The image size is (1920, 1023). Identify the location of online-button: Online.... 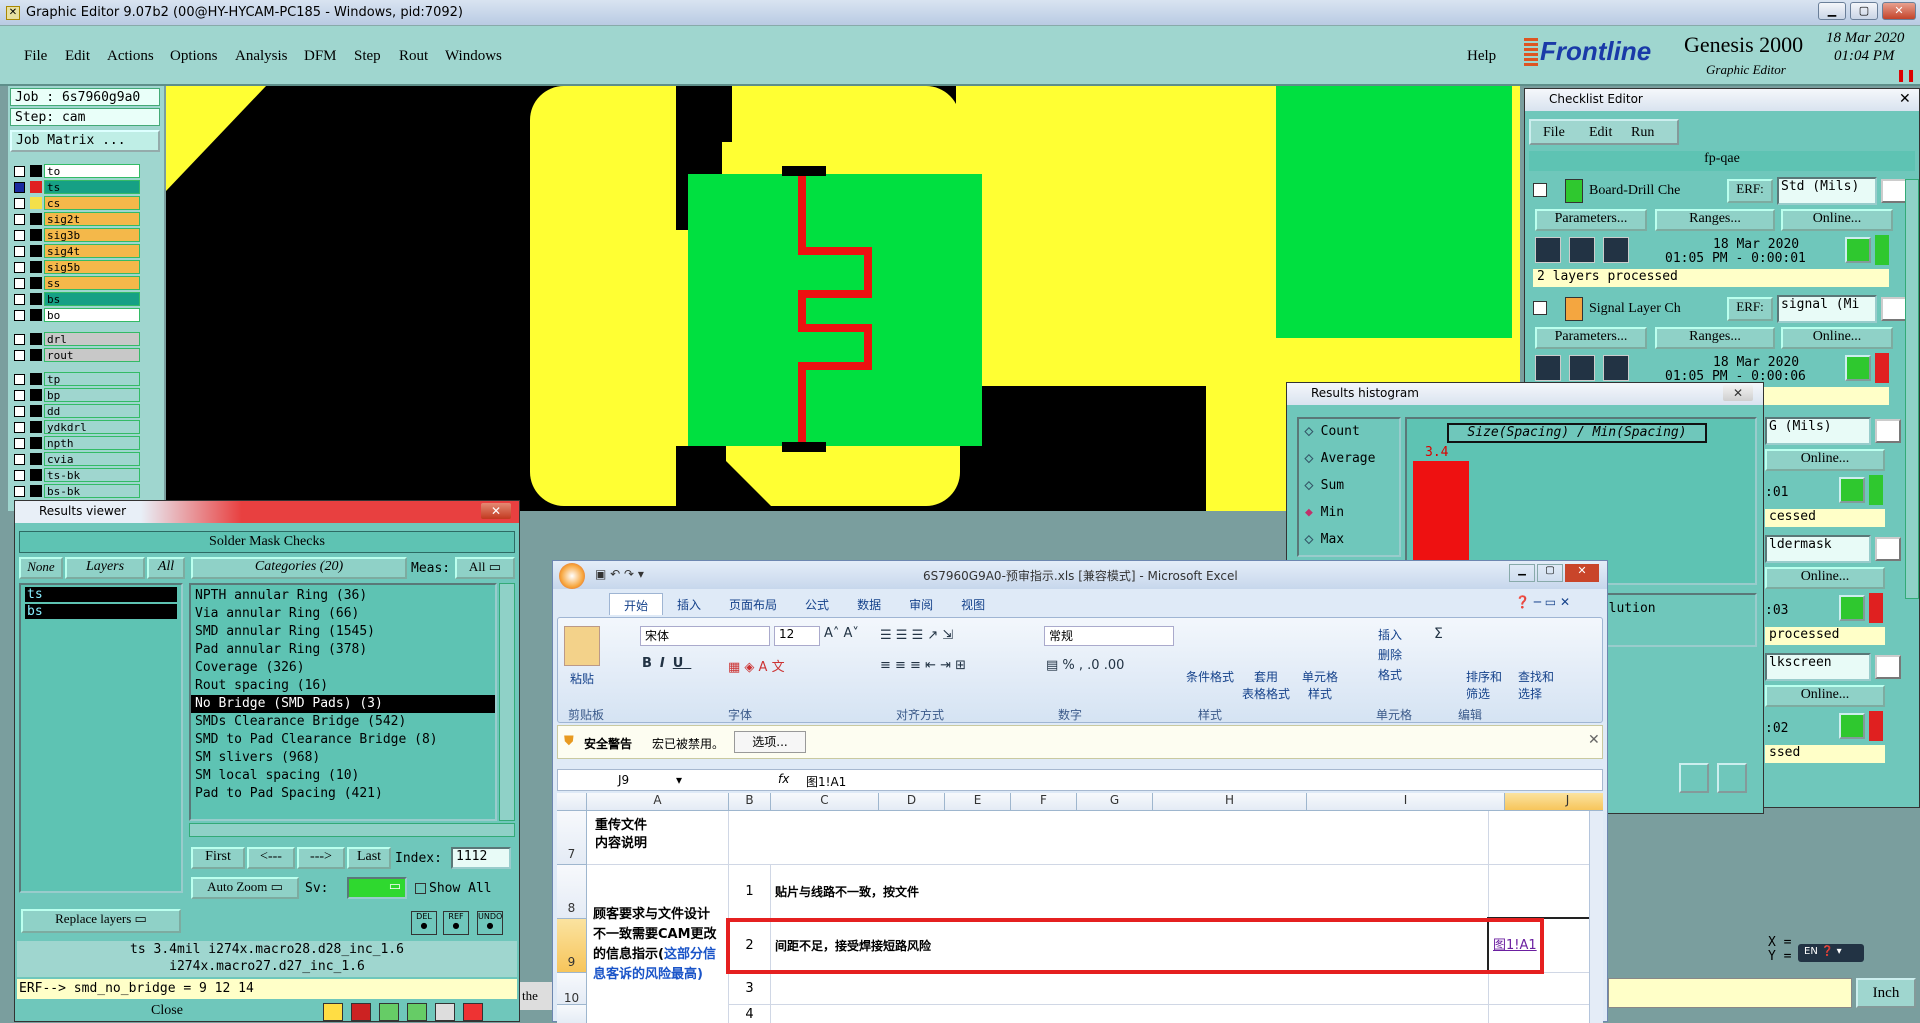
(1837, 338).